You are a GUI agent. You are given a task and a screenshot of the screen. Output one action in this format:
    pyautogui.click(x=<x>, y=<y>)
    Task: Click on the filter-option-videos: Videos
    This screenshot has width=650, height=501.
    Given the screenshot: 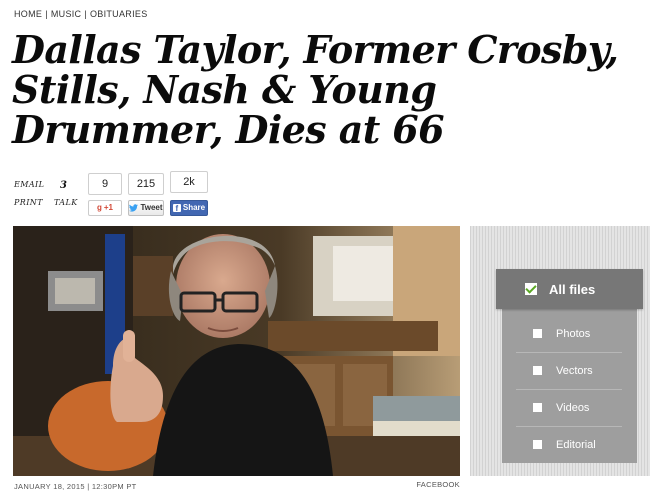 What is the action you would take?
    pyautogui.click(x=569, y=408)
    